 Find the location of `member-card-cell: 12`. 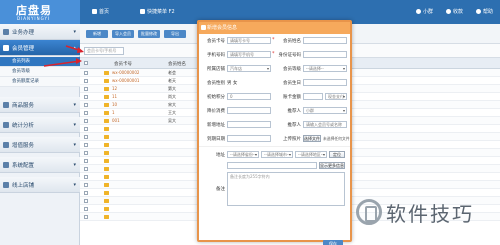

member-card-cell: 12 is located at coordinates (114, 88).